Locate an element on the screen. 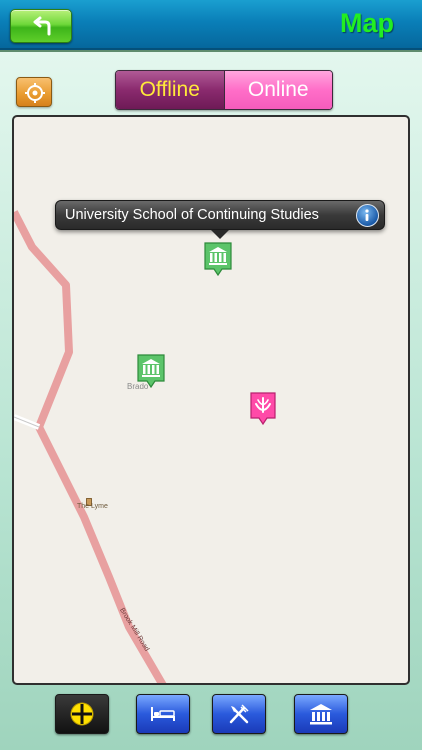 The height and width of the screenshot is (750, 422). info-icon is located at coordinates (367, 215).